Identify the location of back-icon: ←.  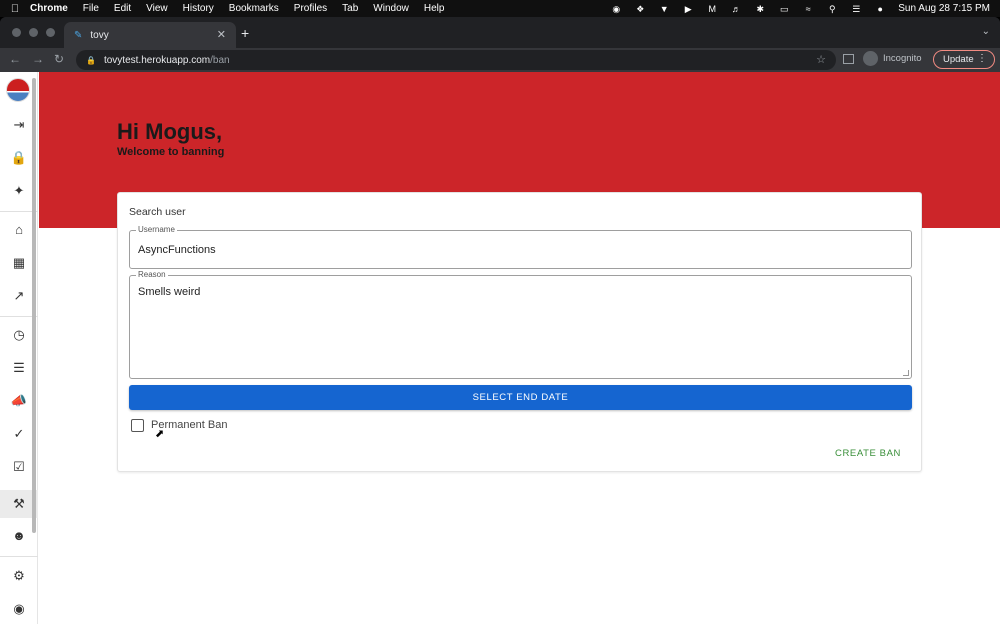
(15, 59).